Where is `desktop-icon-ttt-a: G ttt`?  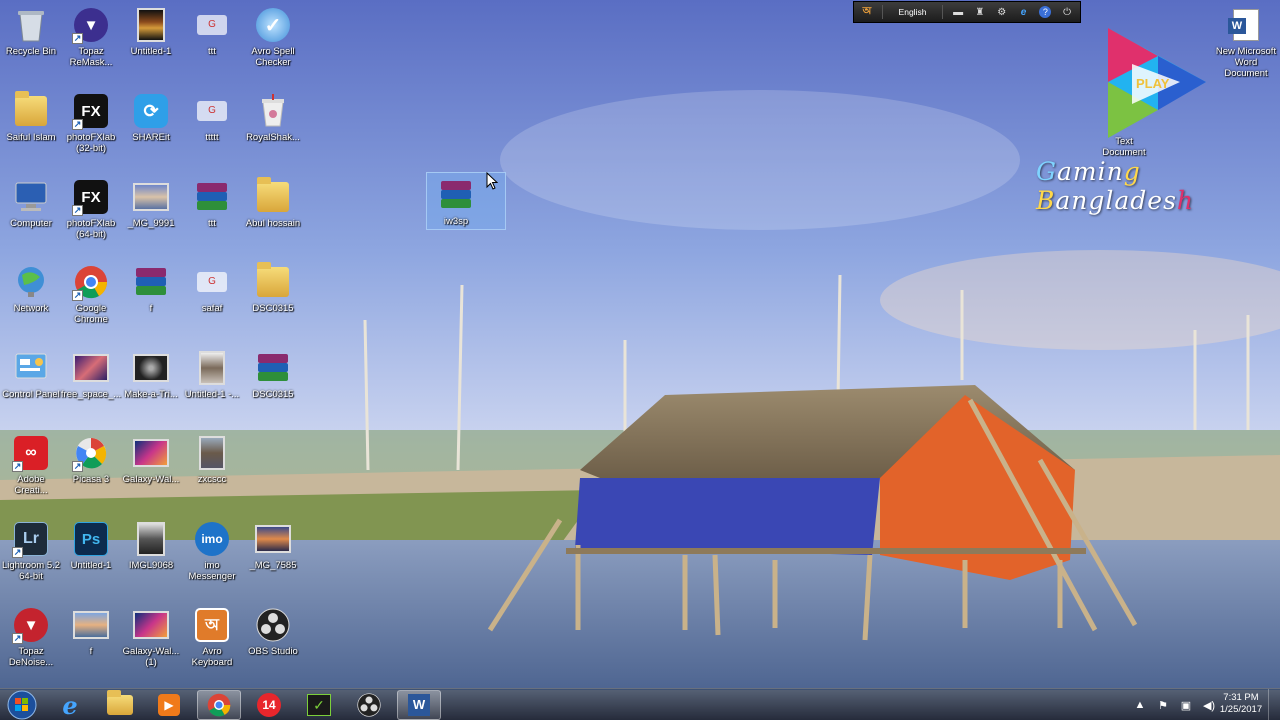
desktop-icon-ttt-a: G ttt is located at coordinates (212, 31).